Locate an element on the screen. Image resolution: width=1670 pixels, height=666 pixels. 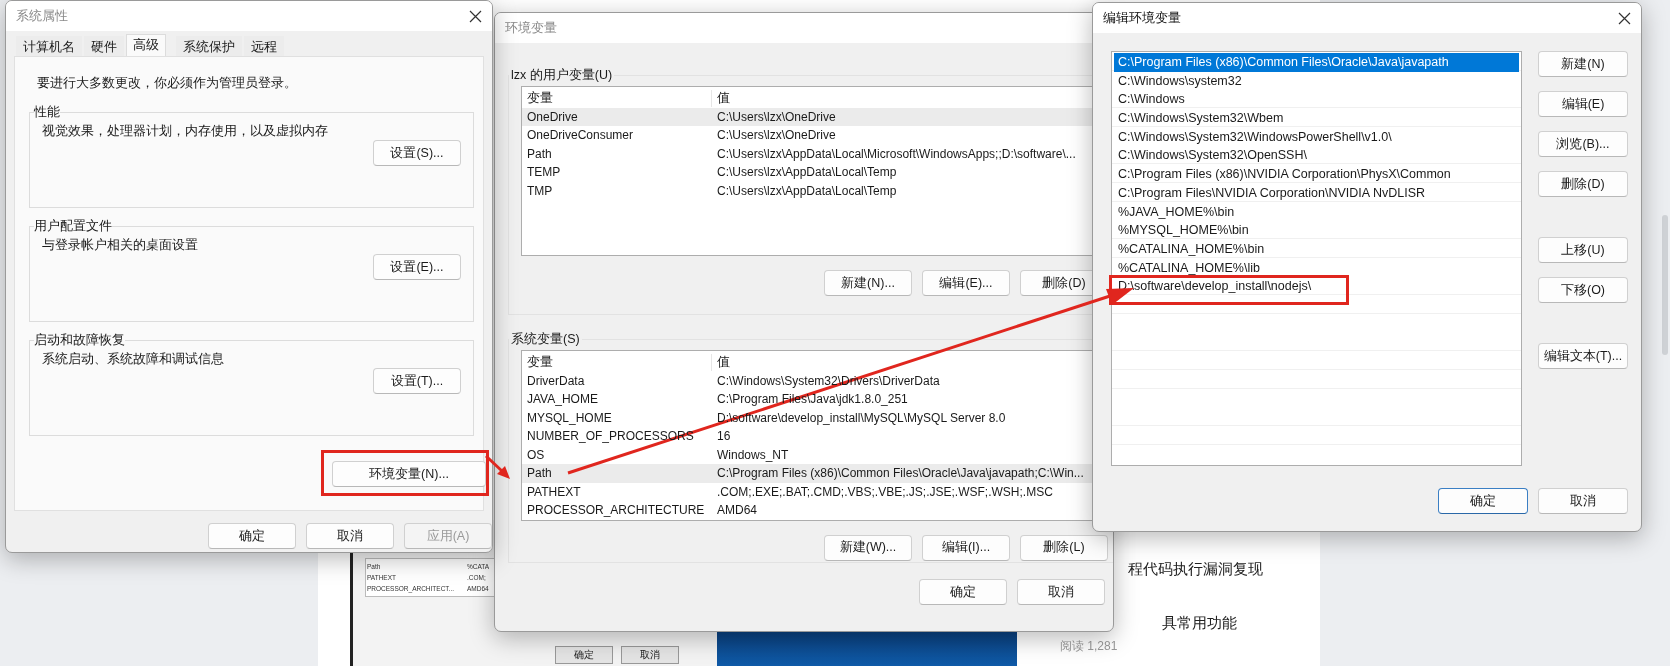
list-row: PROCESSOR_ARCHITECTURE AMD64 is located at coordinates (817, 510).